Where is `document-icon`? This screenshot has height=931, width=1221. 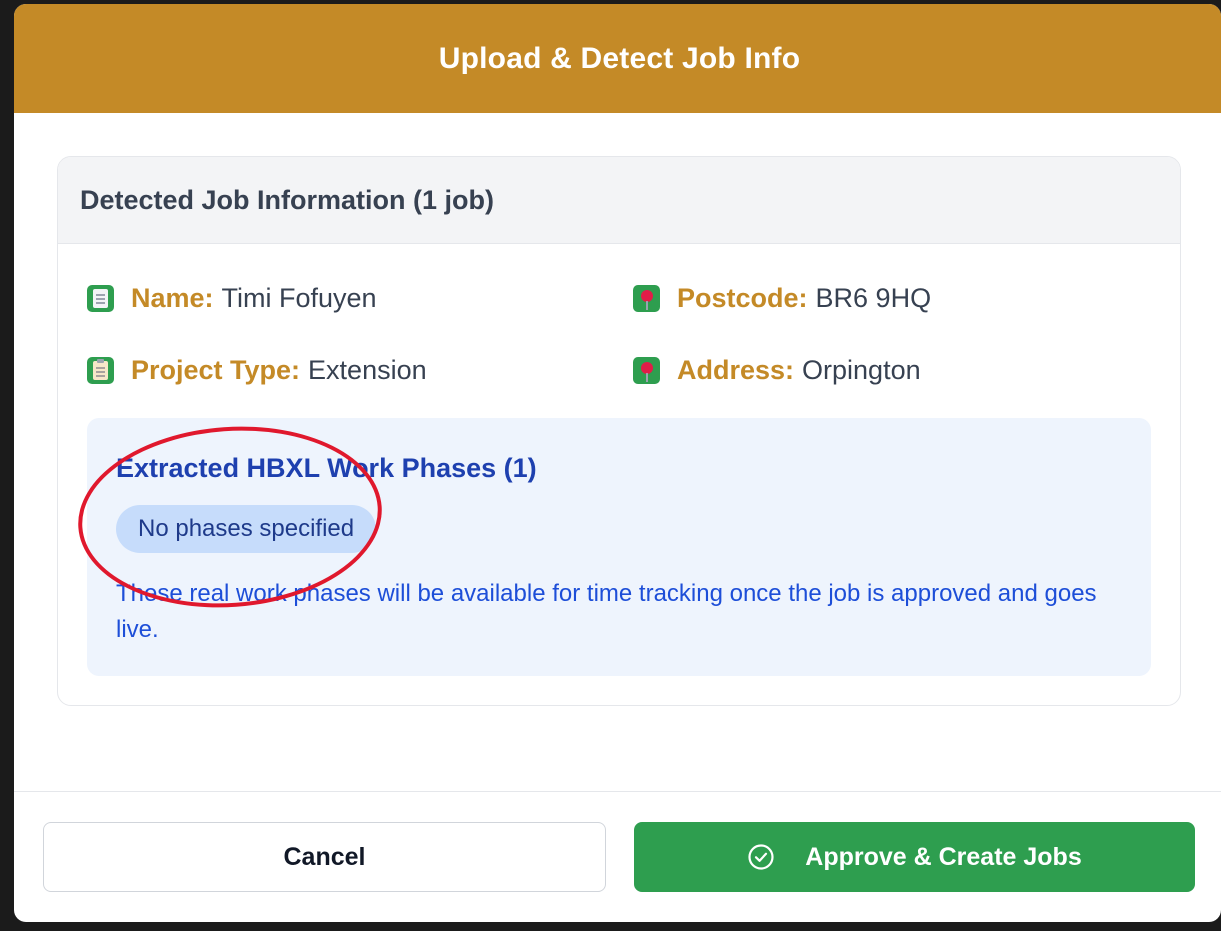 document-icon is located at coordinates (100, 298).